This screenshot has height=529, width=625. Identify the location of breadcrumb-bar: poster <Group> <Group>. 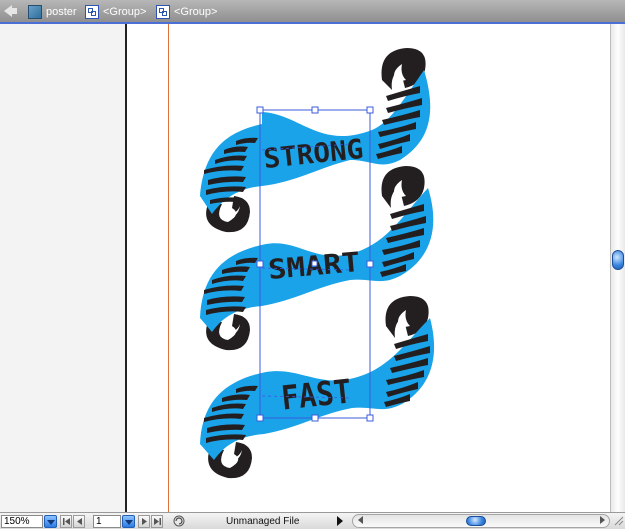
(312, 12).